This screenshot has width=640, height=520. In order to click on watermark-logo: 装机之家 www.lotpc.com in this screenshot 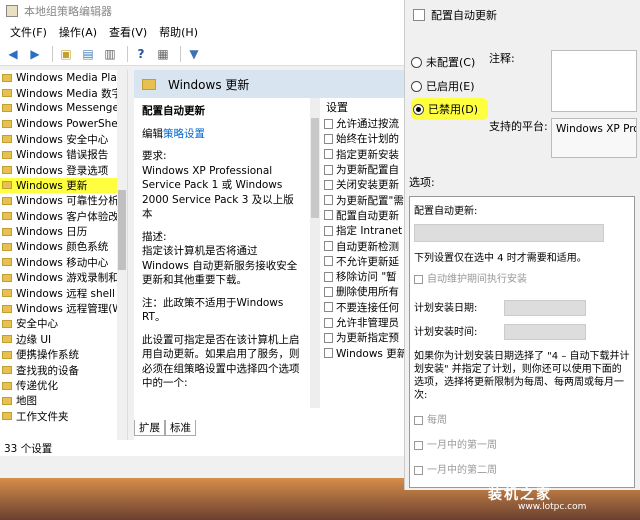, I will do `click(537, 499)`.